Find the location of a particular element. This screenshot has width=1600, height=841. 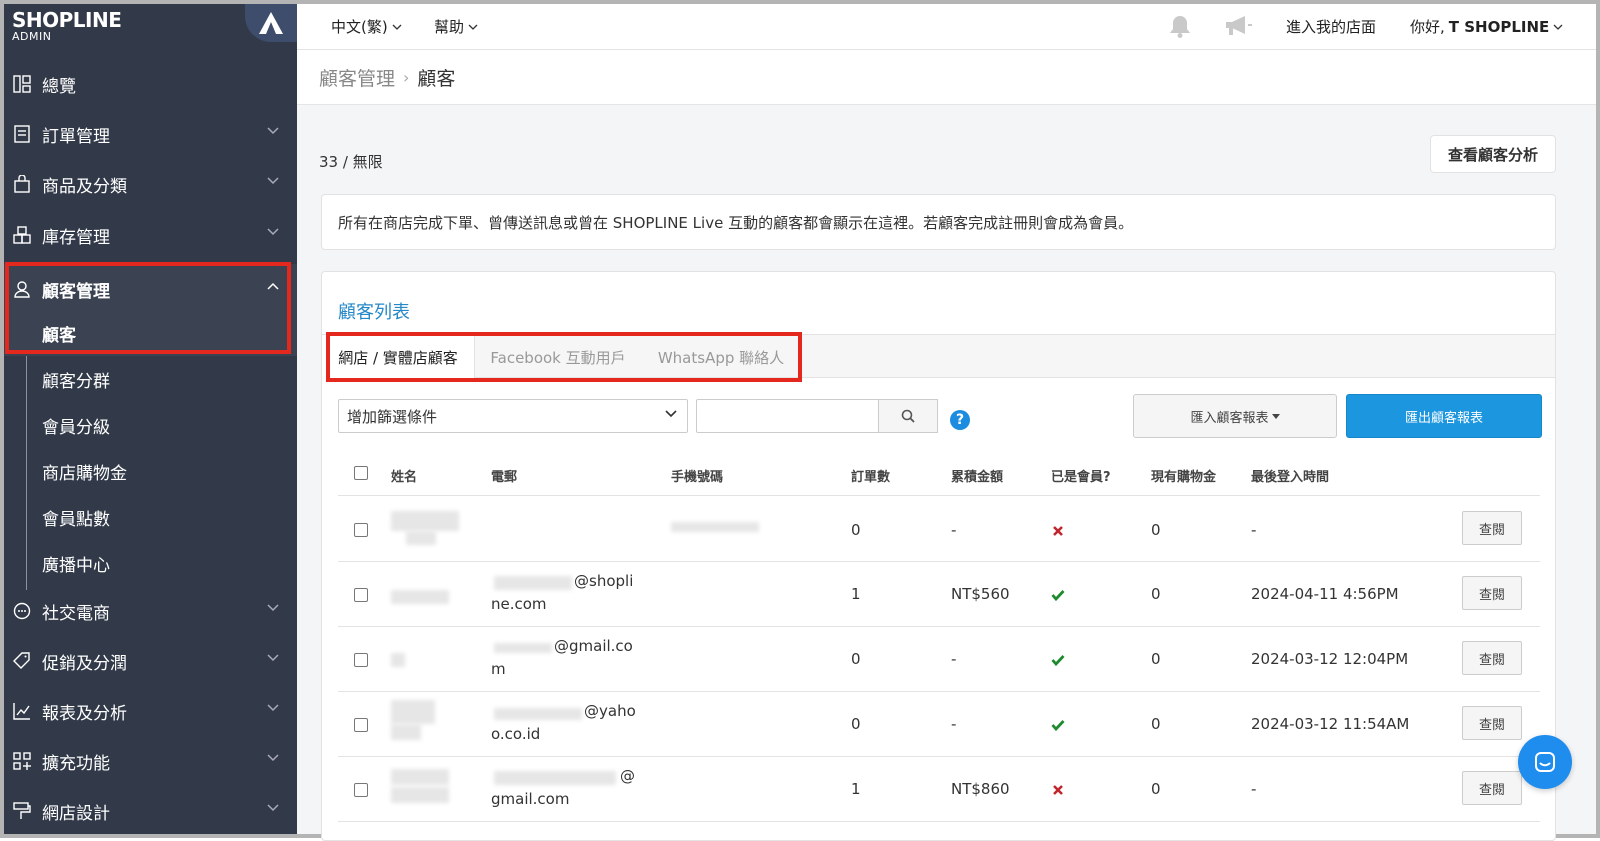

language-dropdown: 中文(繁) is located at coordinates (366, 26).